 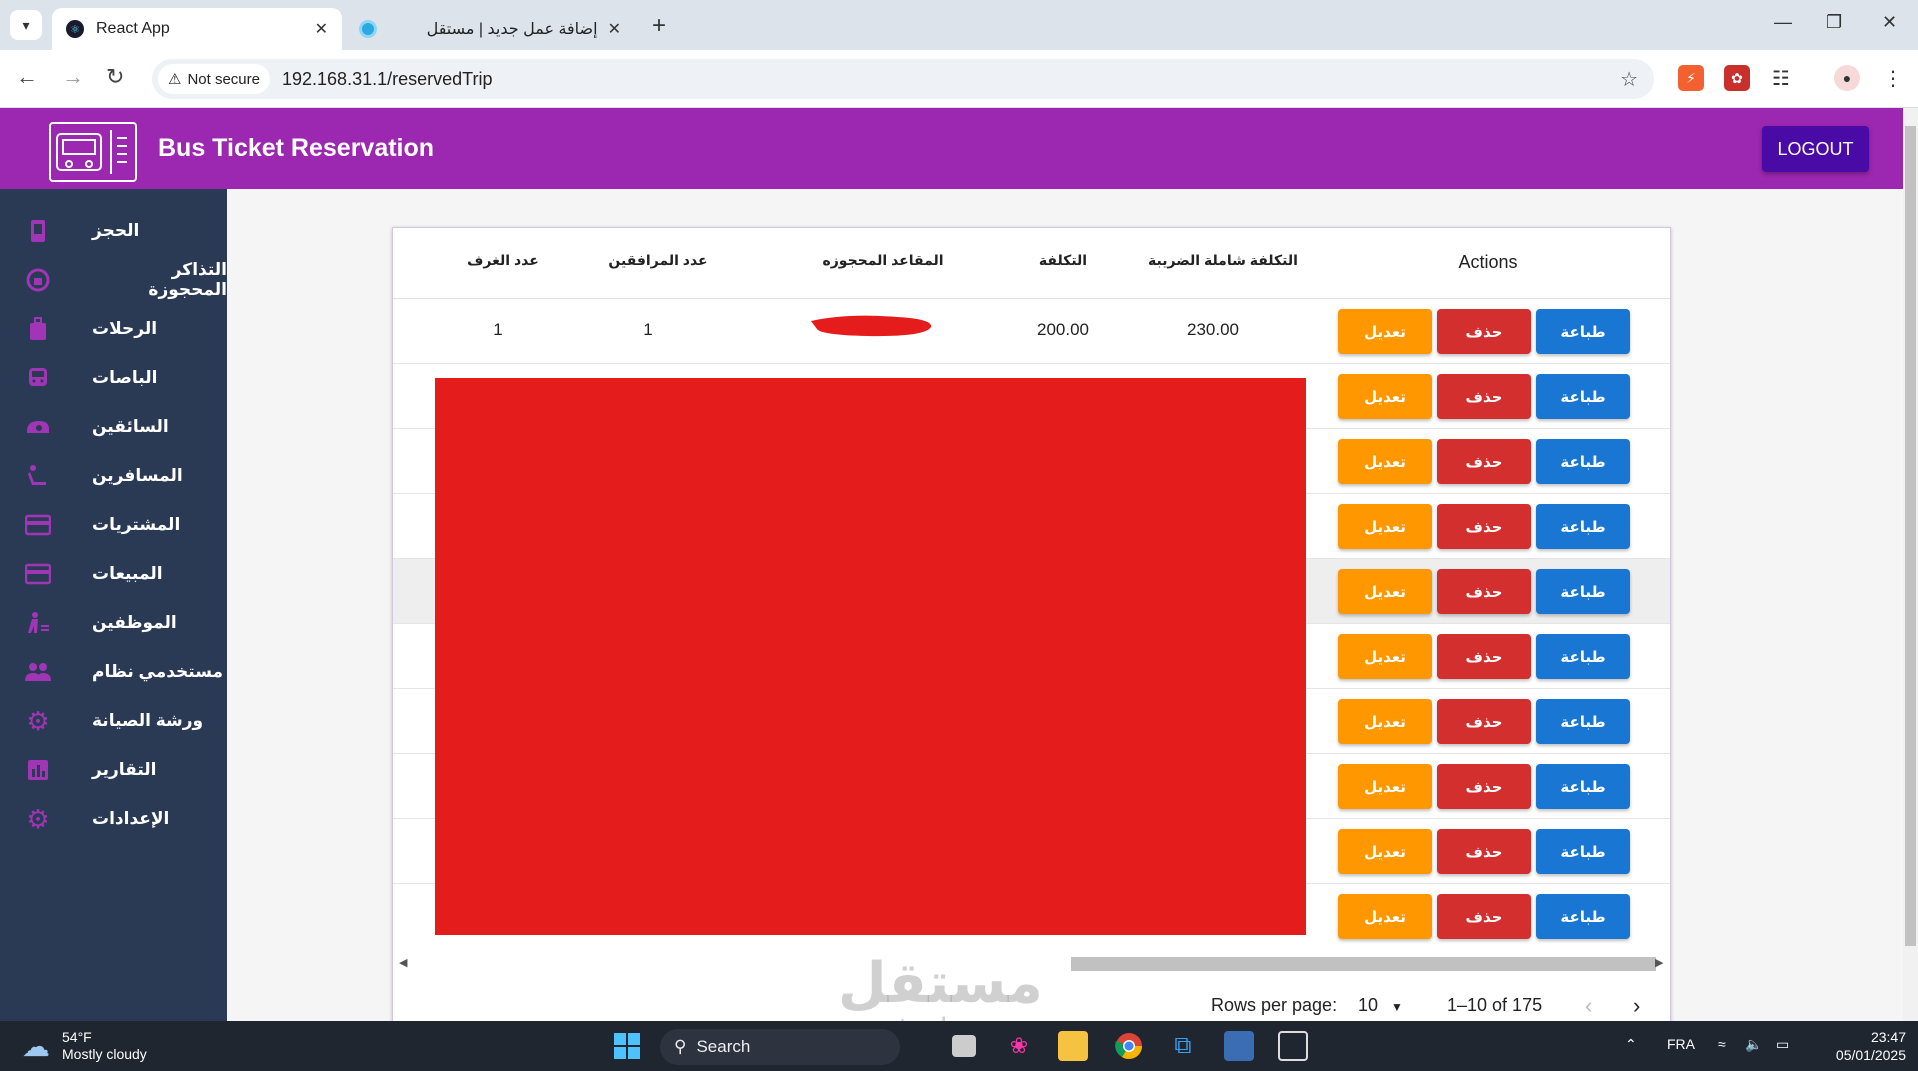 What do you see at coordinates (1063, 329) in the screenshot?
I see `cell-cost: 200.00` at bounding box center [1063, 329].